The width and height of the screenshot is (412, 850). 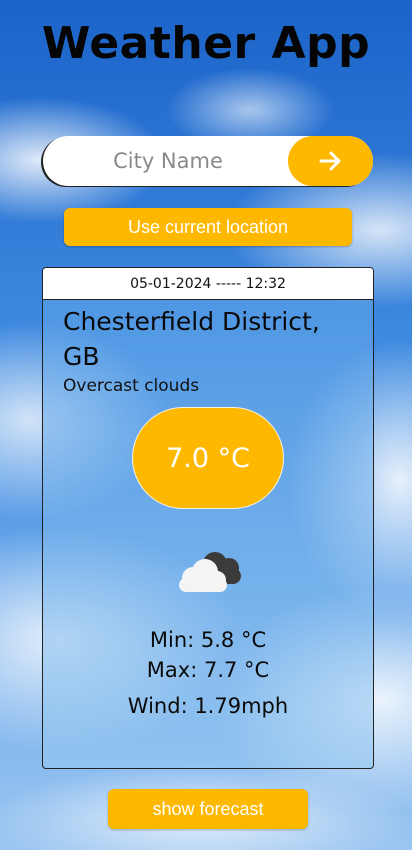 What do you see at coordinates (208, 809) in the screenshot?
I see `show-forecast-button: show forecast` at bounding box center [208, 809].